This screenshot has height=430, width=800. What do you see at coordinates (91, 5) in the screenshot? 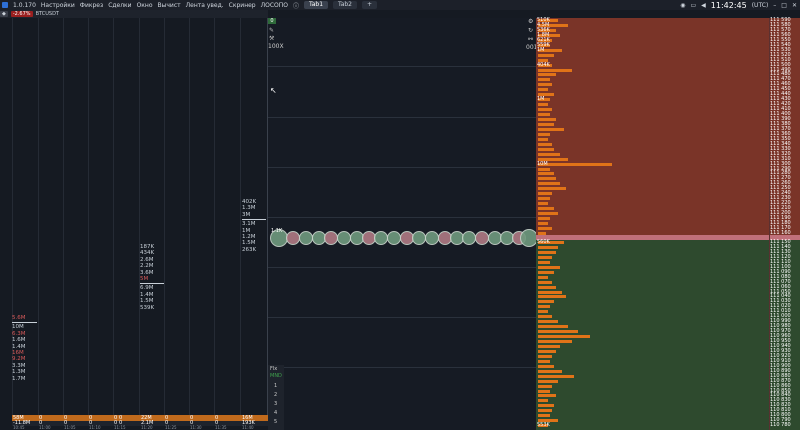
I see `menu-fikrez: Фикрез` at bounding box center [91, 5].